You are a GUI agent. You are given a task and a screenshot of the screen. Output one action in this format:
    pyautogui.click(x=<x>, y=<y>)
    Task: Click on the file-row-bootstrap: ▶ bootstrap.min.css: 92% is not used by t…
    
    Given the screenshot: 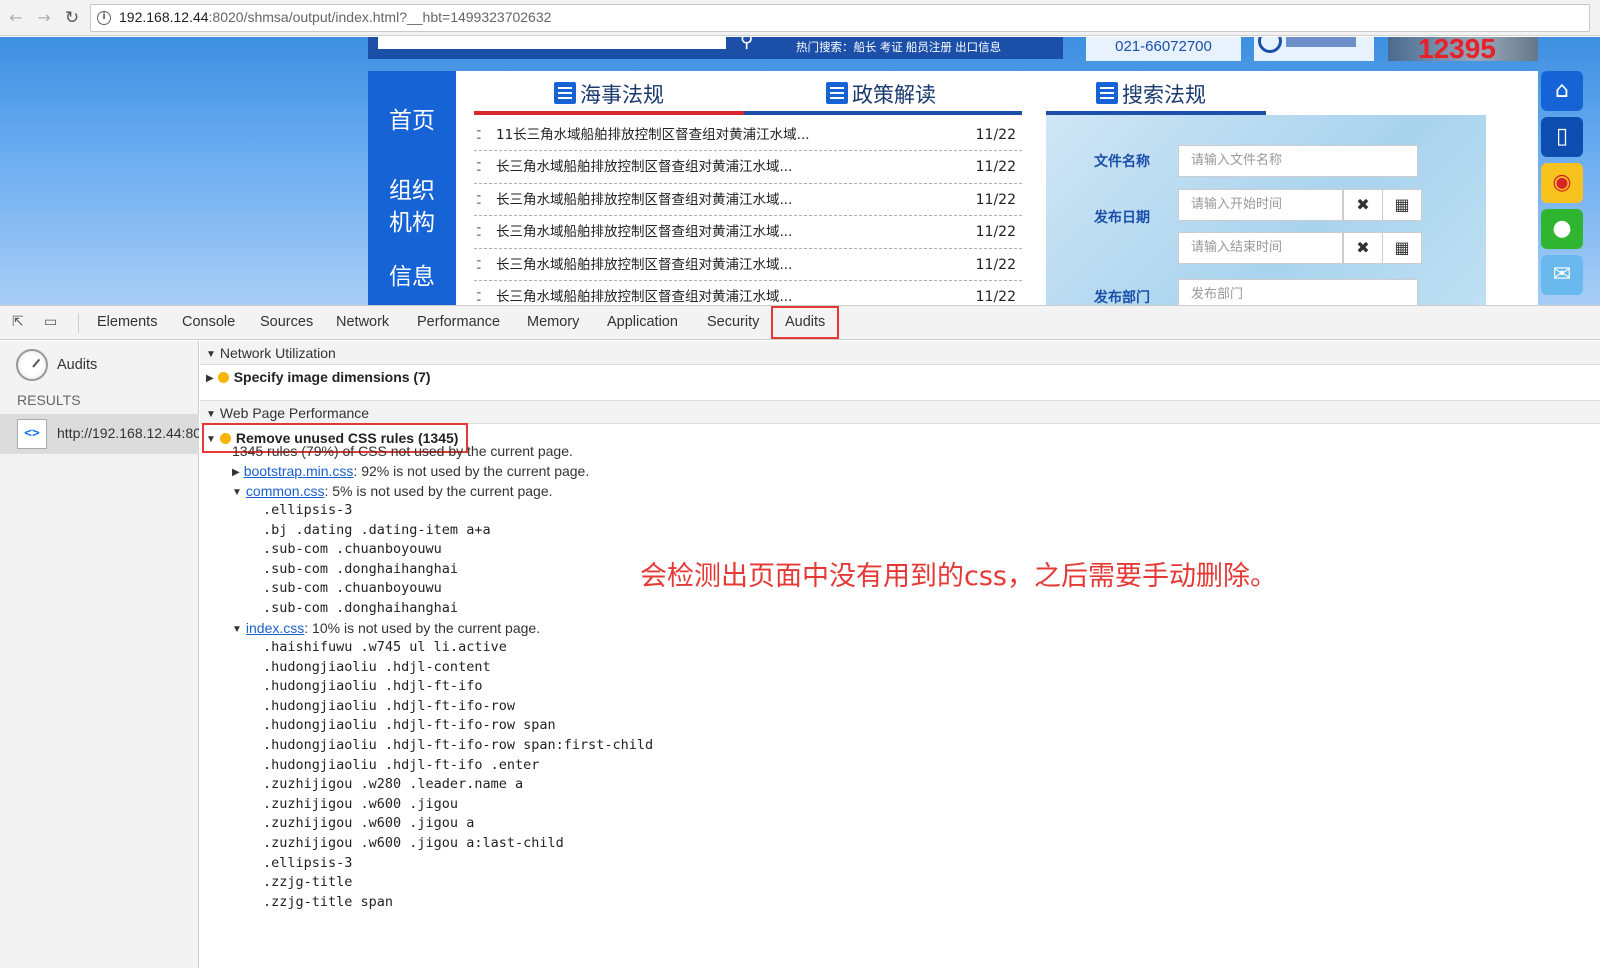 What is the action you would take?
    pyautogui.click(x=410, y=471)
    